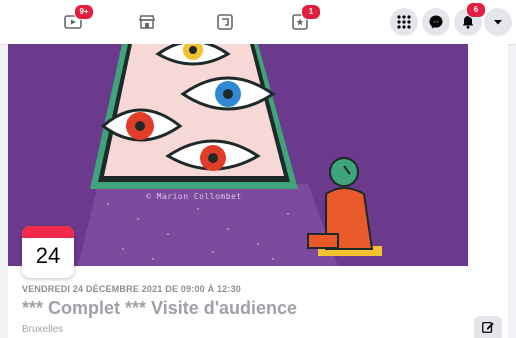 Image resolution: width=516 pixels, height=338 pixels. I want to click on pages-badge: 1, so click(311, 12).